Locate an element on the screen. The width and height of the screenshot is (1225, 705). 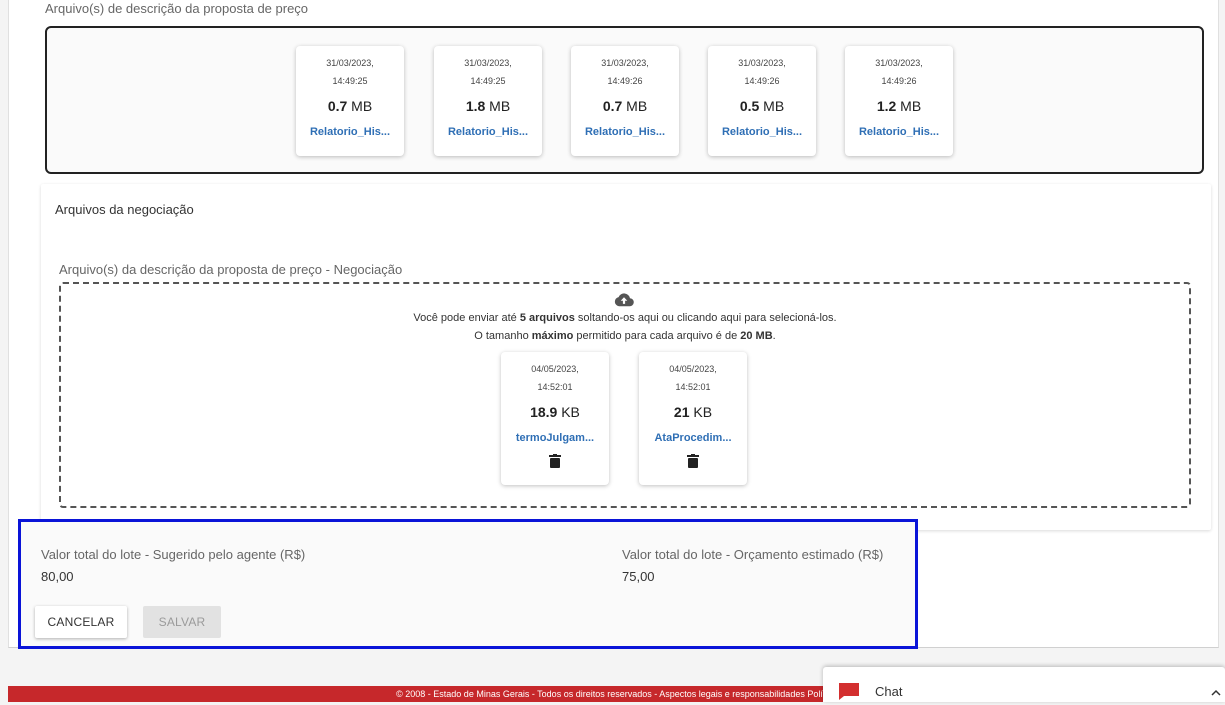
cloud-upload-icon is located at coordinates (624, 302).